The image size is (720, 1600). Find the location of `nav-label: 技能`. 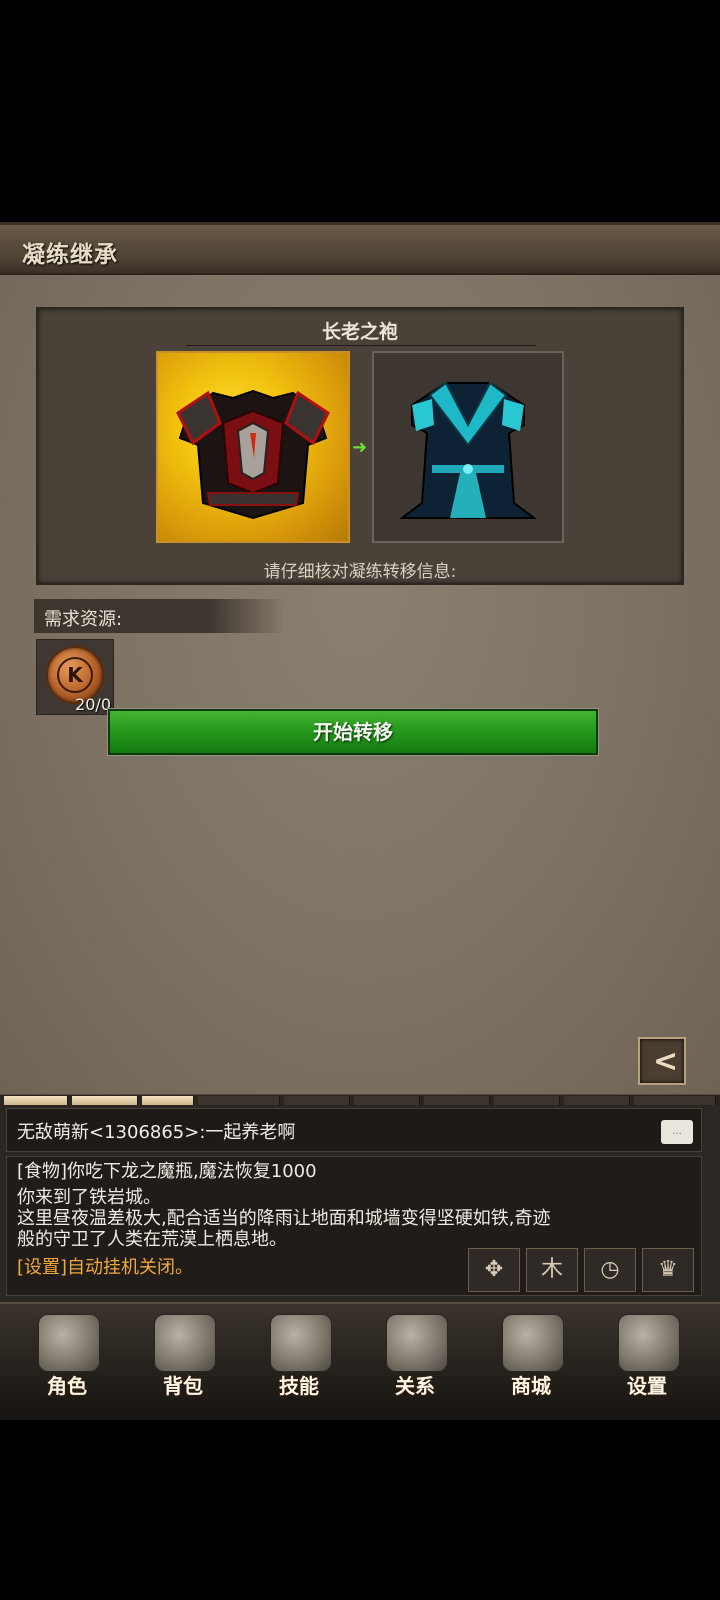

nav-label: 技能 is located at coordinates (299, 1386).